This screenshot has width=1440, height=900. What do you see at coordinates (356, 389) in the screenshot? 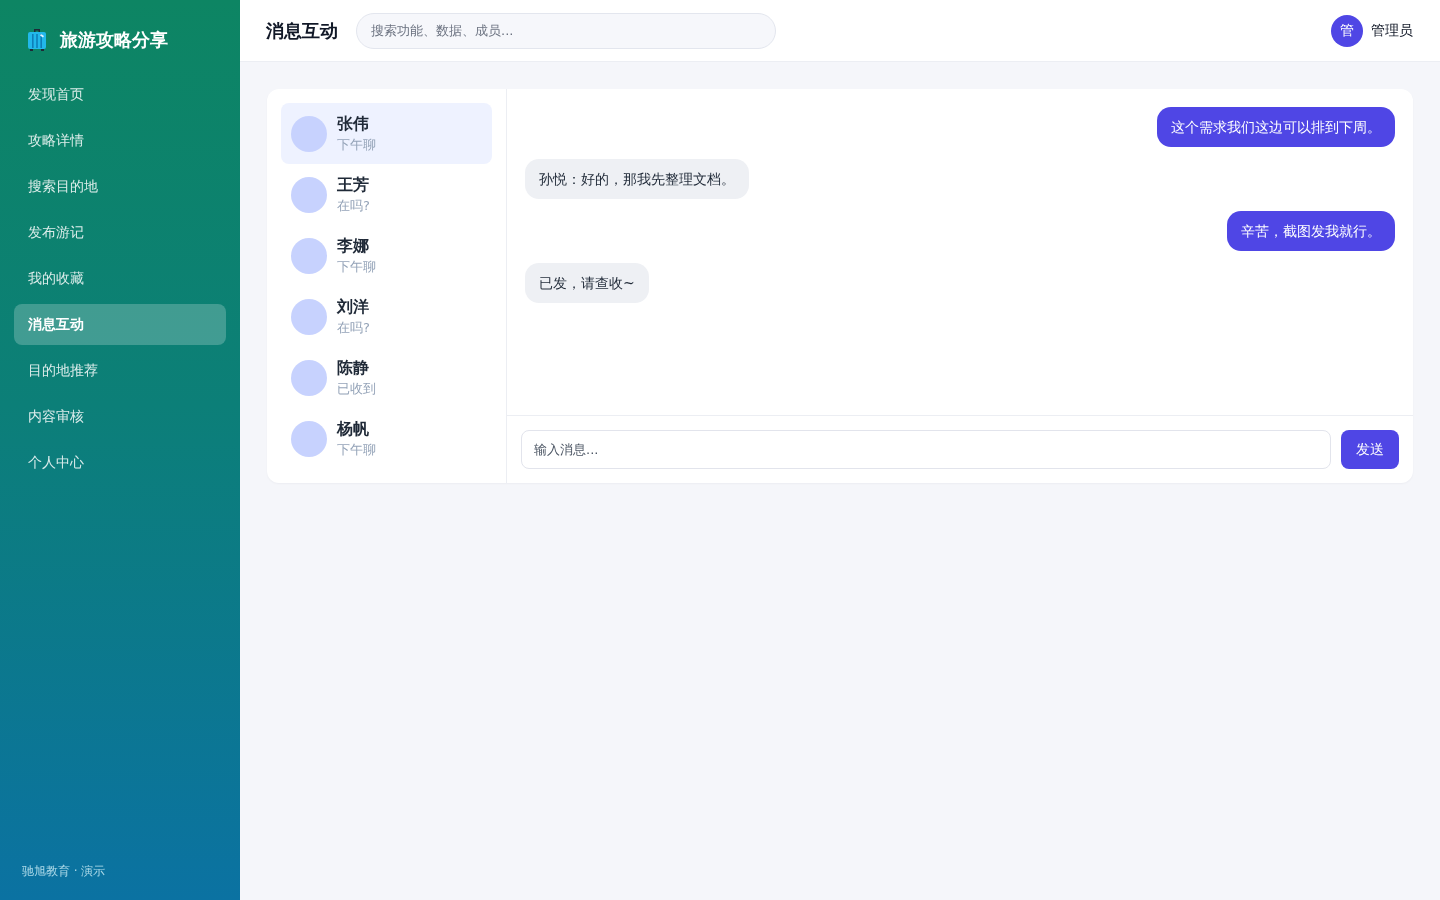
I see `message-preview: 已收到` at bounding box center [356, 389].